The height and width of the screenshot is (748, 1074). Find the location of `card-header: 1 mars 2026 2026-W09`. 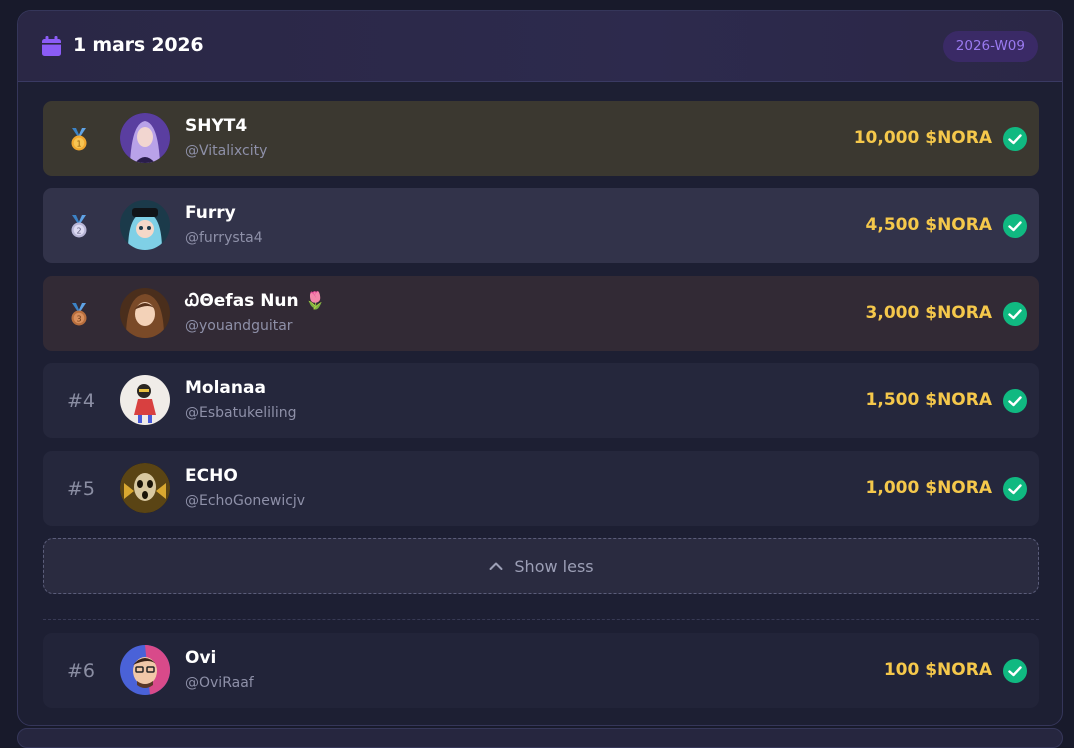

card-header: 1 mars 2026 2026-W09 is located at coordinates (540, 46).